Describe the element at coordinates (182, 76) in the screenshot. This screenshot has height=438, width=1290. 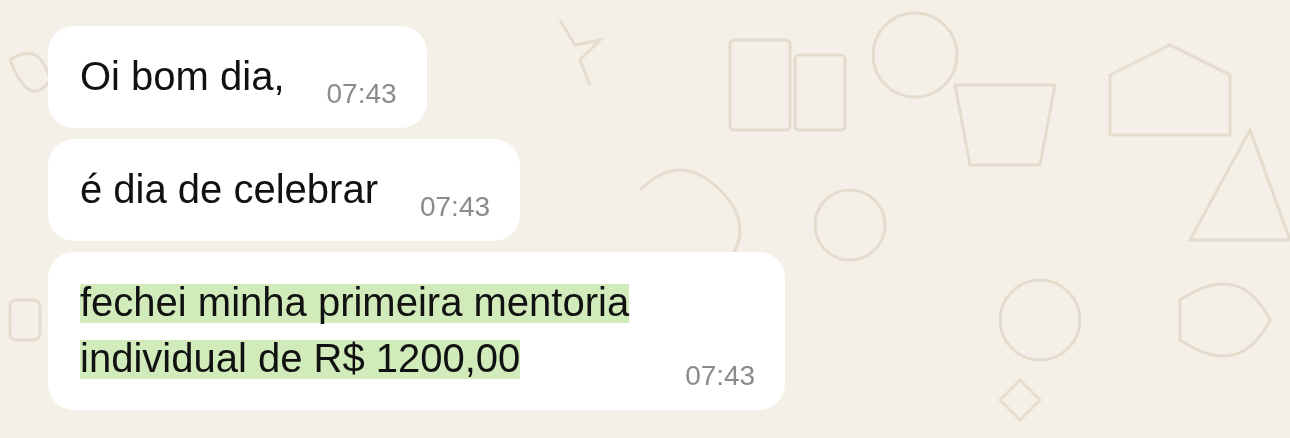
I see `message-text: Oi bom dia,` at that location.